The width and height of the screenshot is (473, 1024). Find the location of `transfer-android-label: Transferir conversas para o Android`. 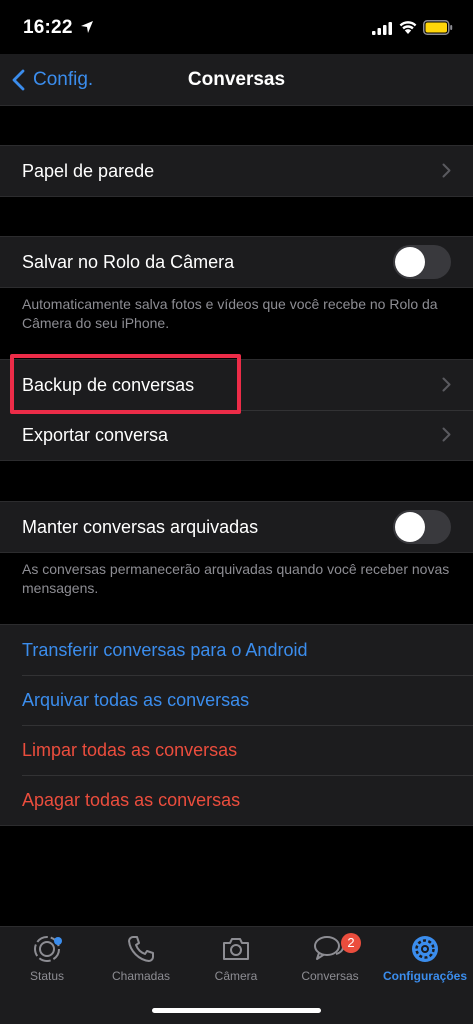

transfer-android-label: Transferir conversas para o Android is located at coordinates (165, 649).